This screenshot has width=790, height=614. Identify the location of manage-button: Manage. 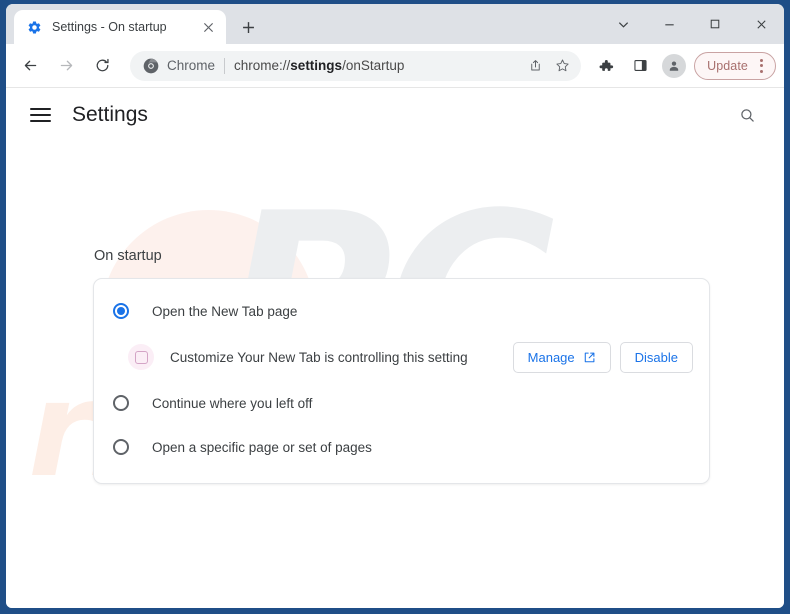
(561, 357).